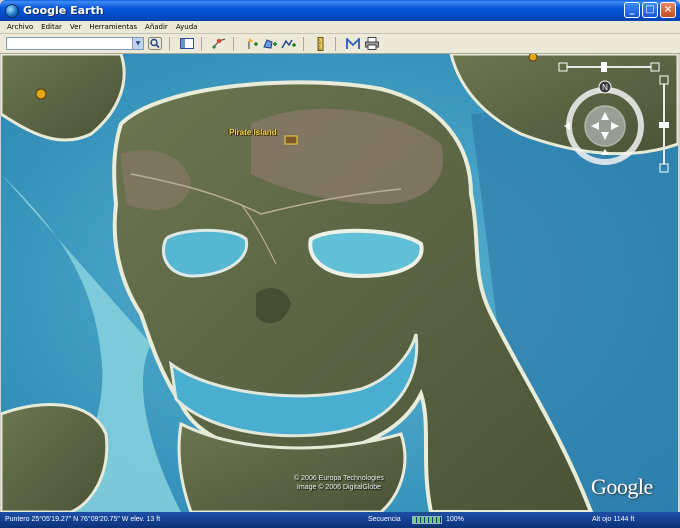  I want to click on add-path-button, so click(289, 43).